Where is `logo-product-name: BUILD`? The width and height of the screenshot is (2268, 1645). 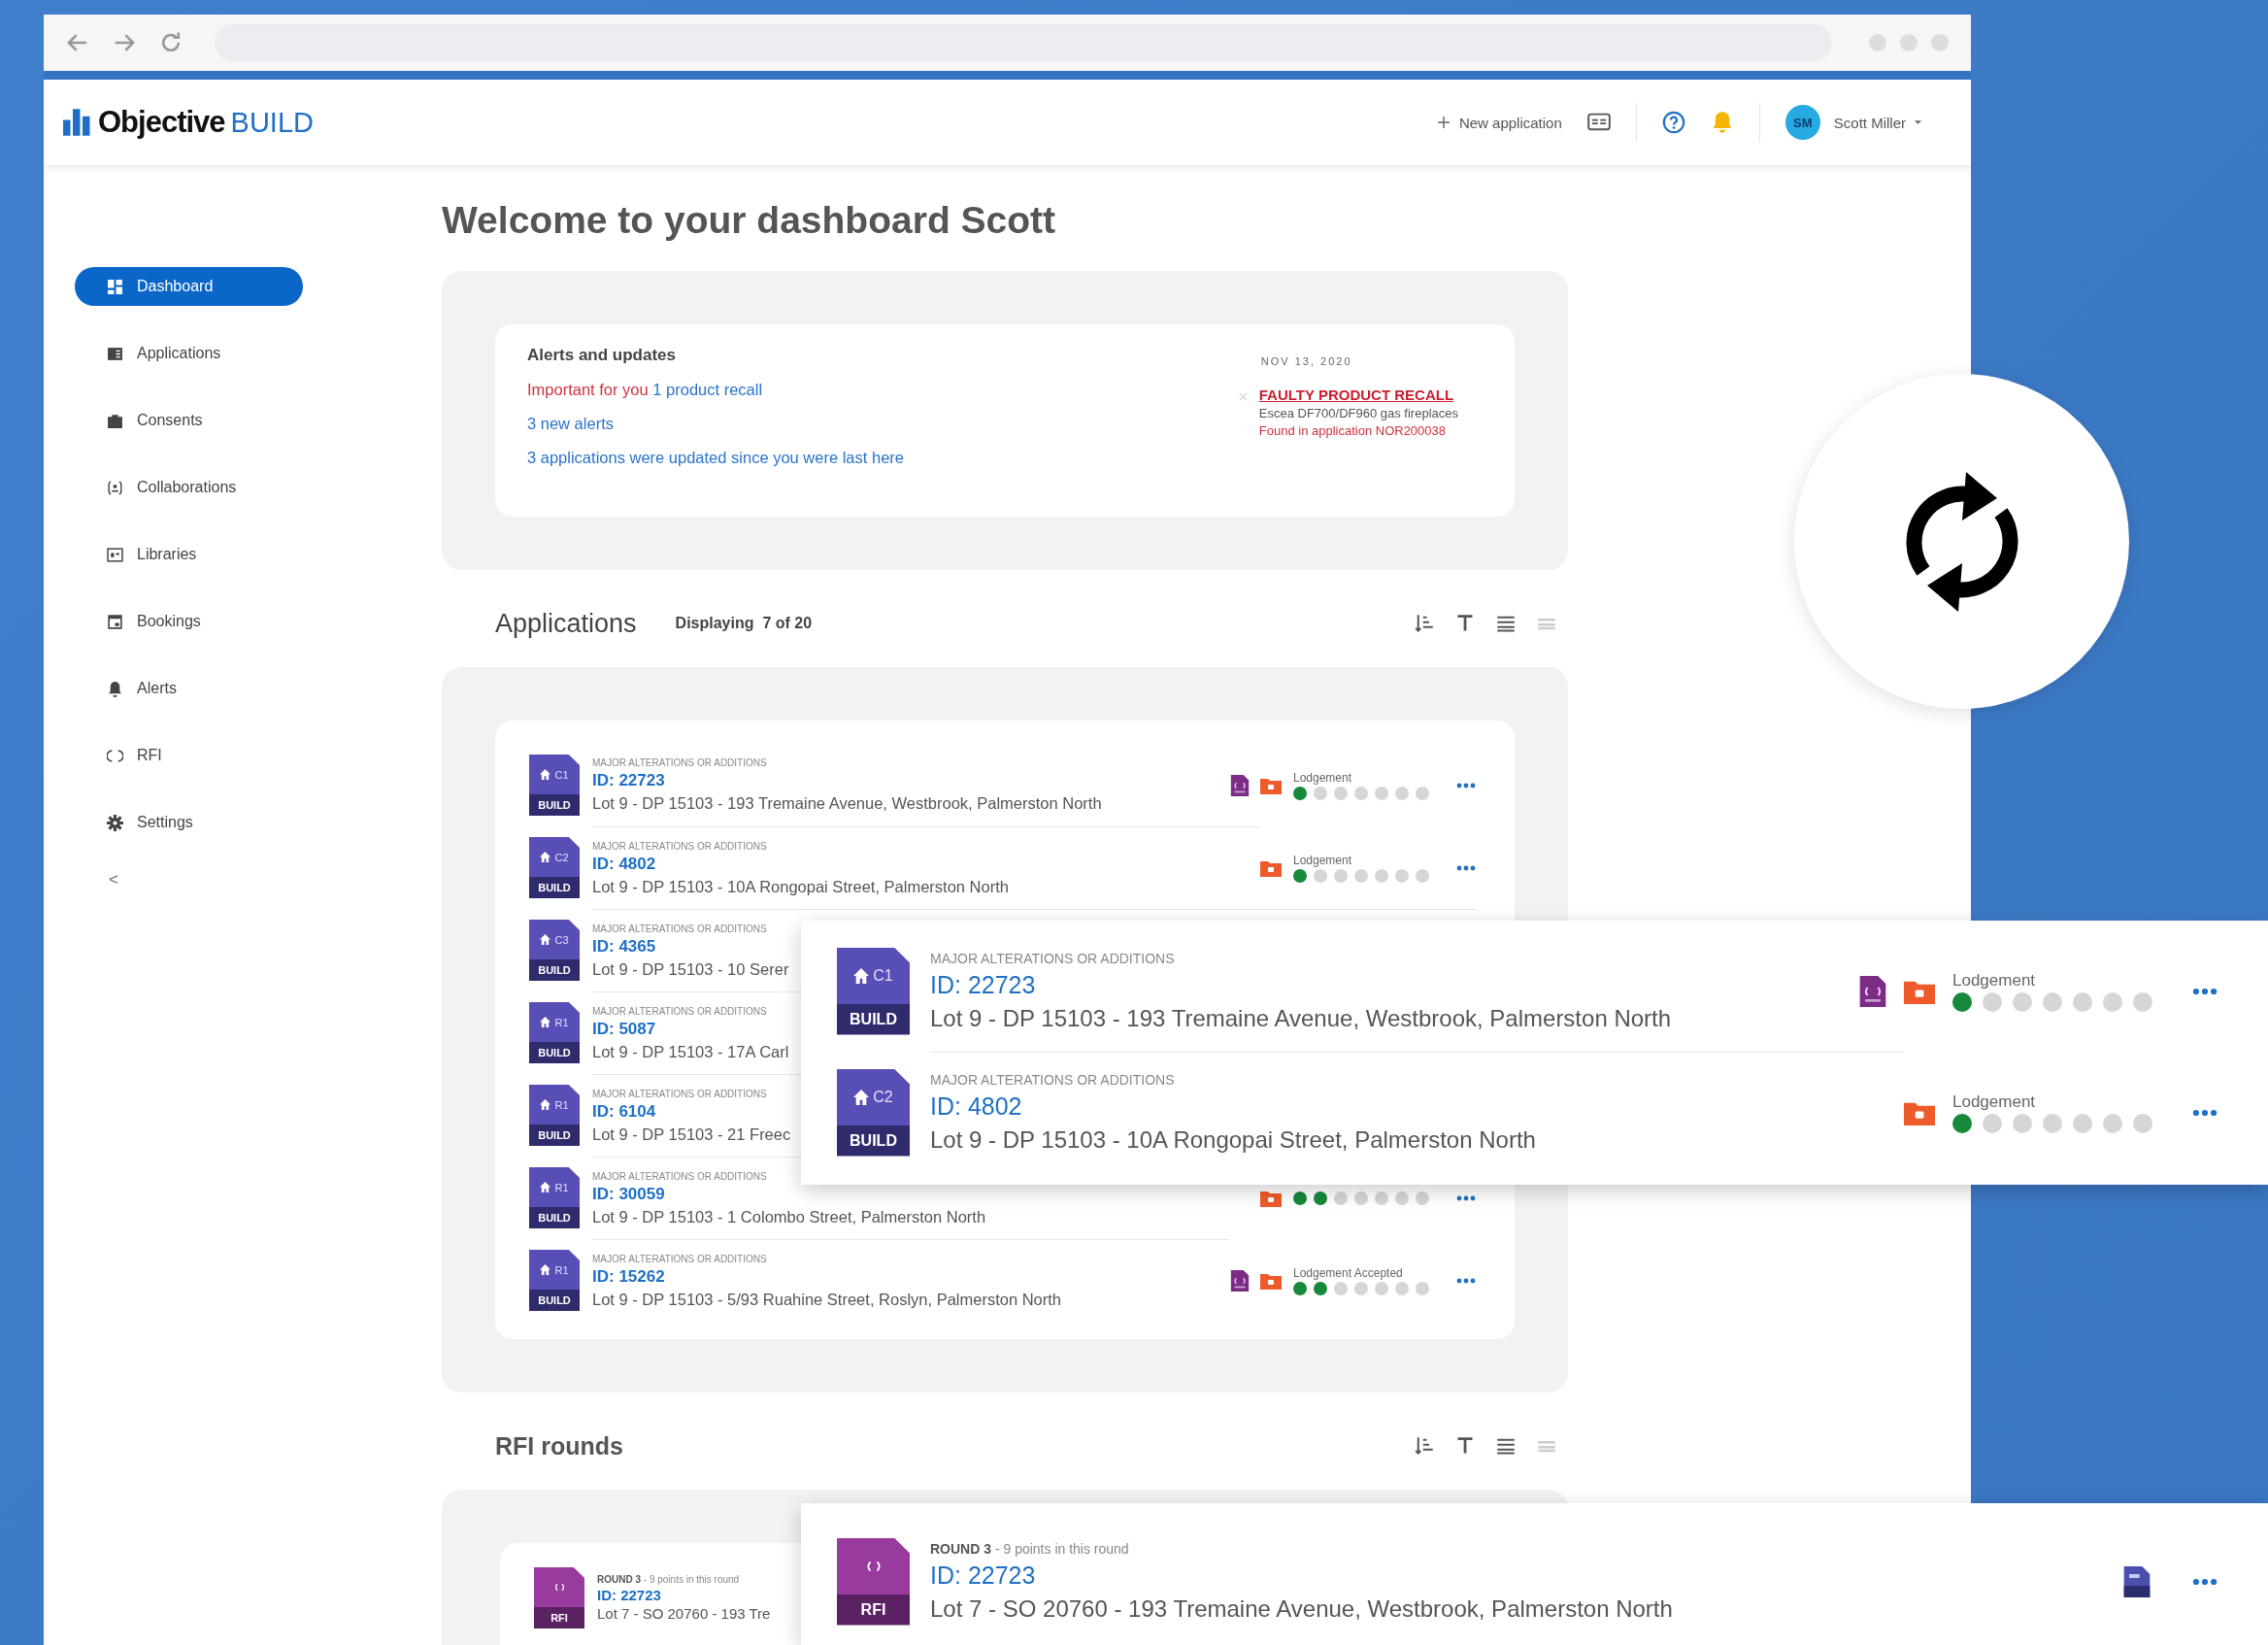
logo-product-name: BUILD is located at coordinates (272, 123).